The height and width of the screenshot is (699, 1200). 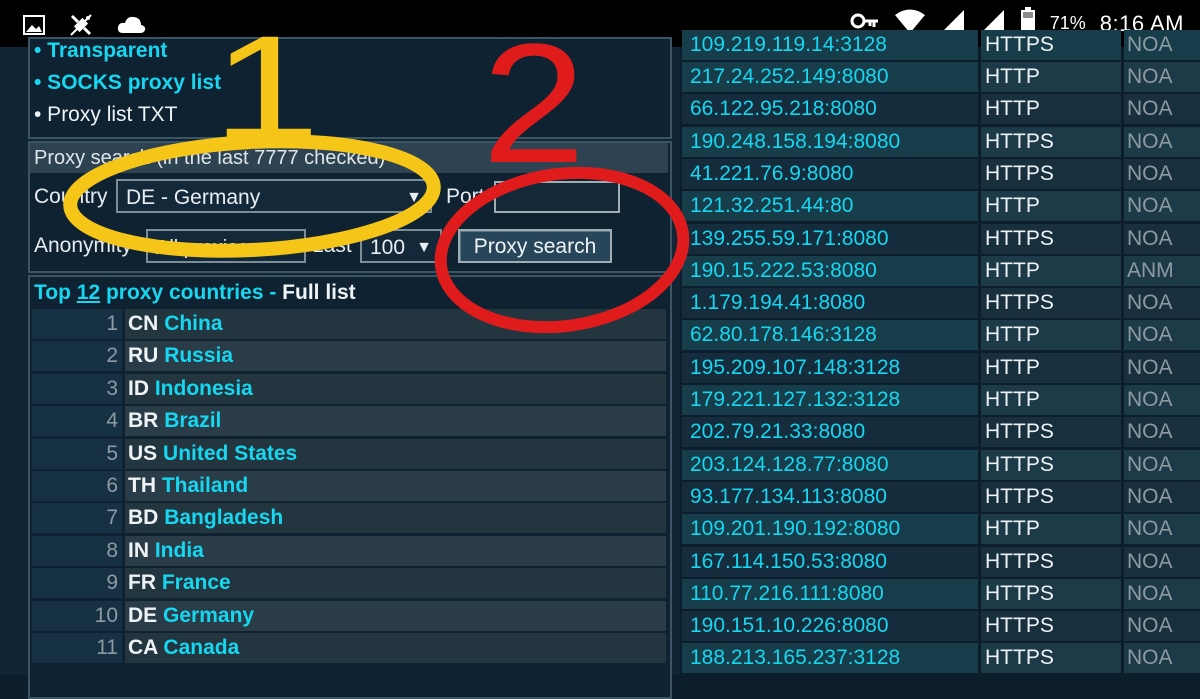 I want to click on table-row: 190.151.10.226:8080 HTTPS NOA, so click(x=940, y=626).